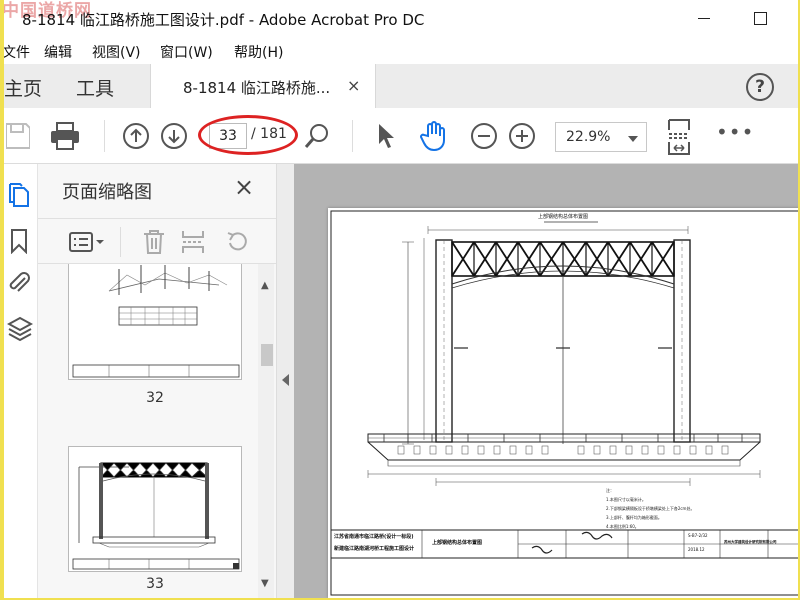 The width and height of the screenshot is (800, 600). What do you see at coordinates (21, 381) in the screenshot?
I see `left-navigation-rail` at bounding box center [21, 381].